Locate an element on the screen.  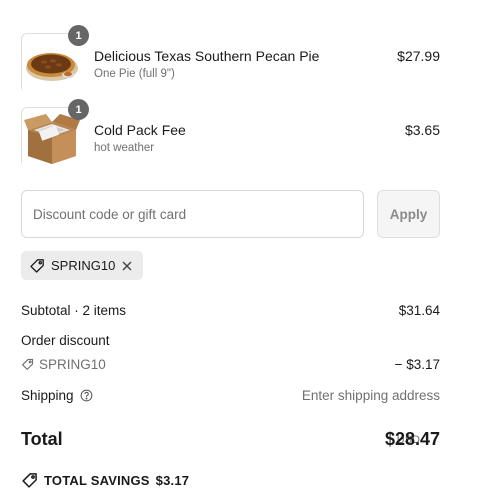
item-name: Cold Pack Fee is located at coordinates (140, 130).